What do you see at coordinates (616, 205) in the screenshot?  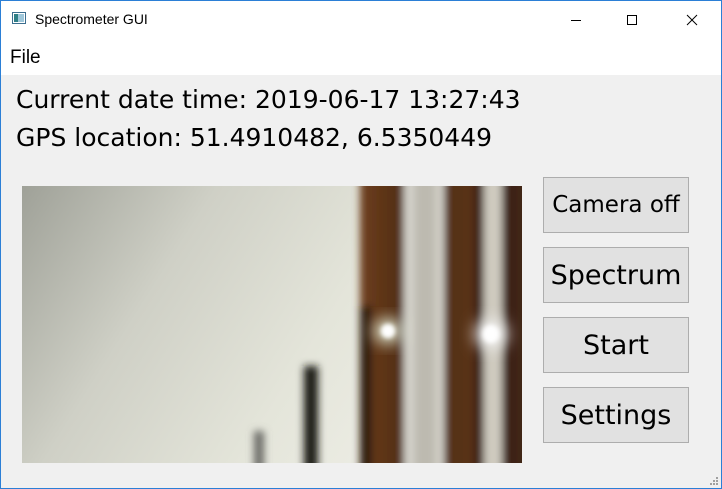 I see `camera-off-button: Camera off` at bounding box center [616, 205].